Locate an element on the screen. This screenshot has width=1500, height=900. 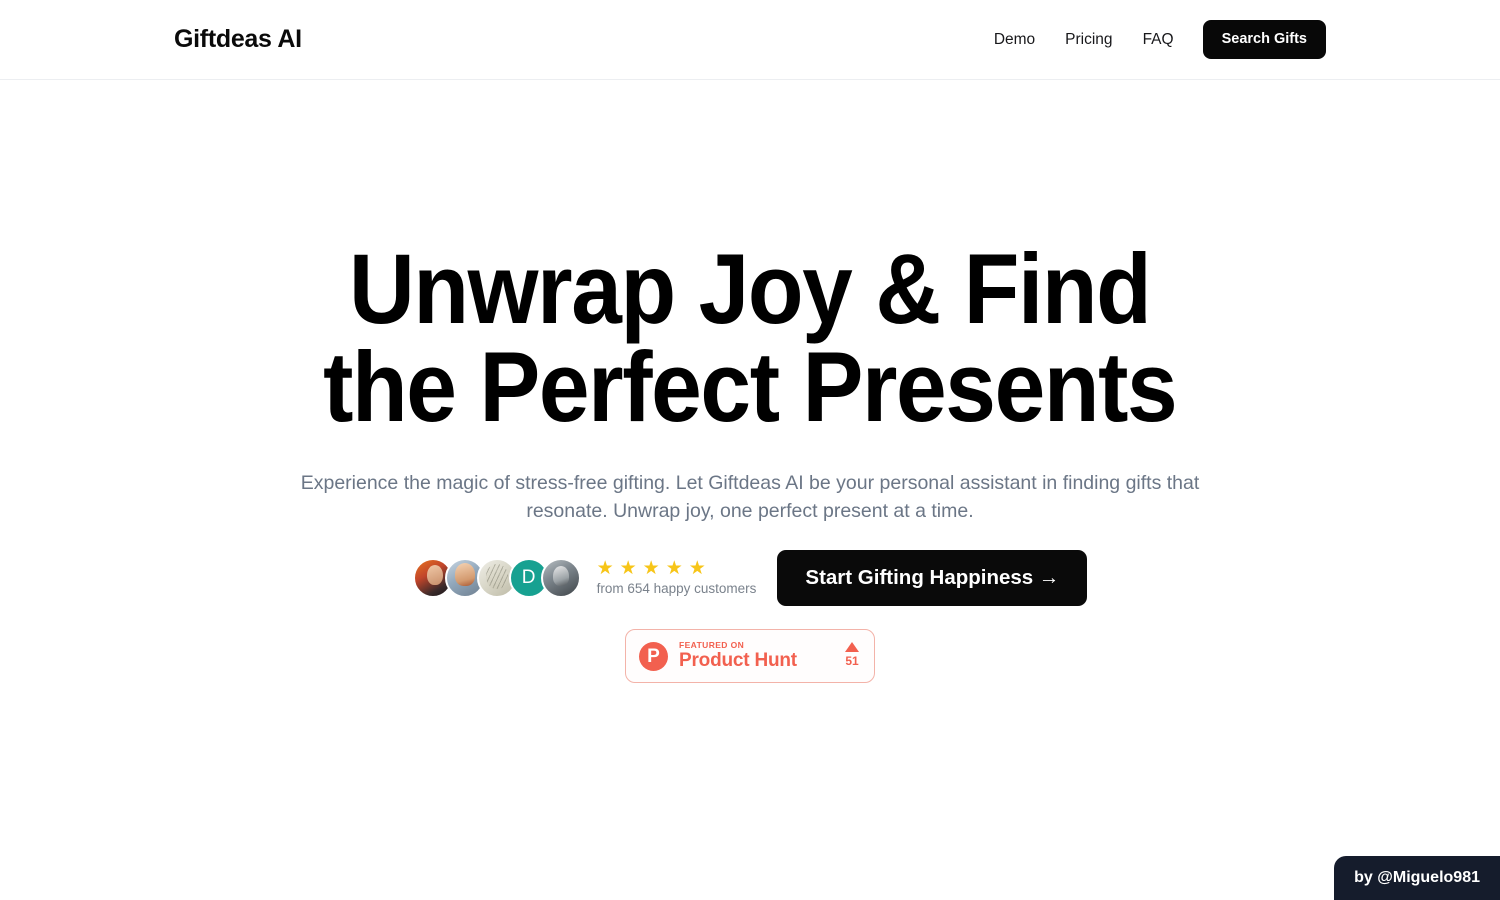
product-hunt-name: Product Hunt is located at coordinates (738, 661).